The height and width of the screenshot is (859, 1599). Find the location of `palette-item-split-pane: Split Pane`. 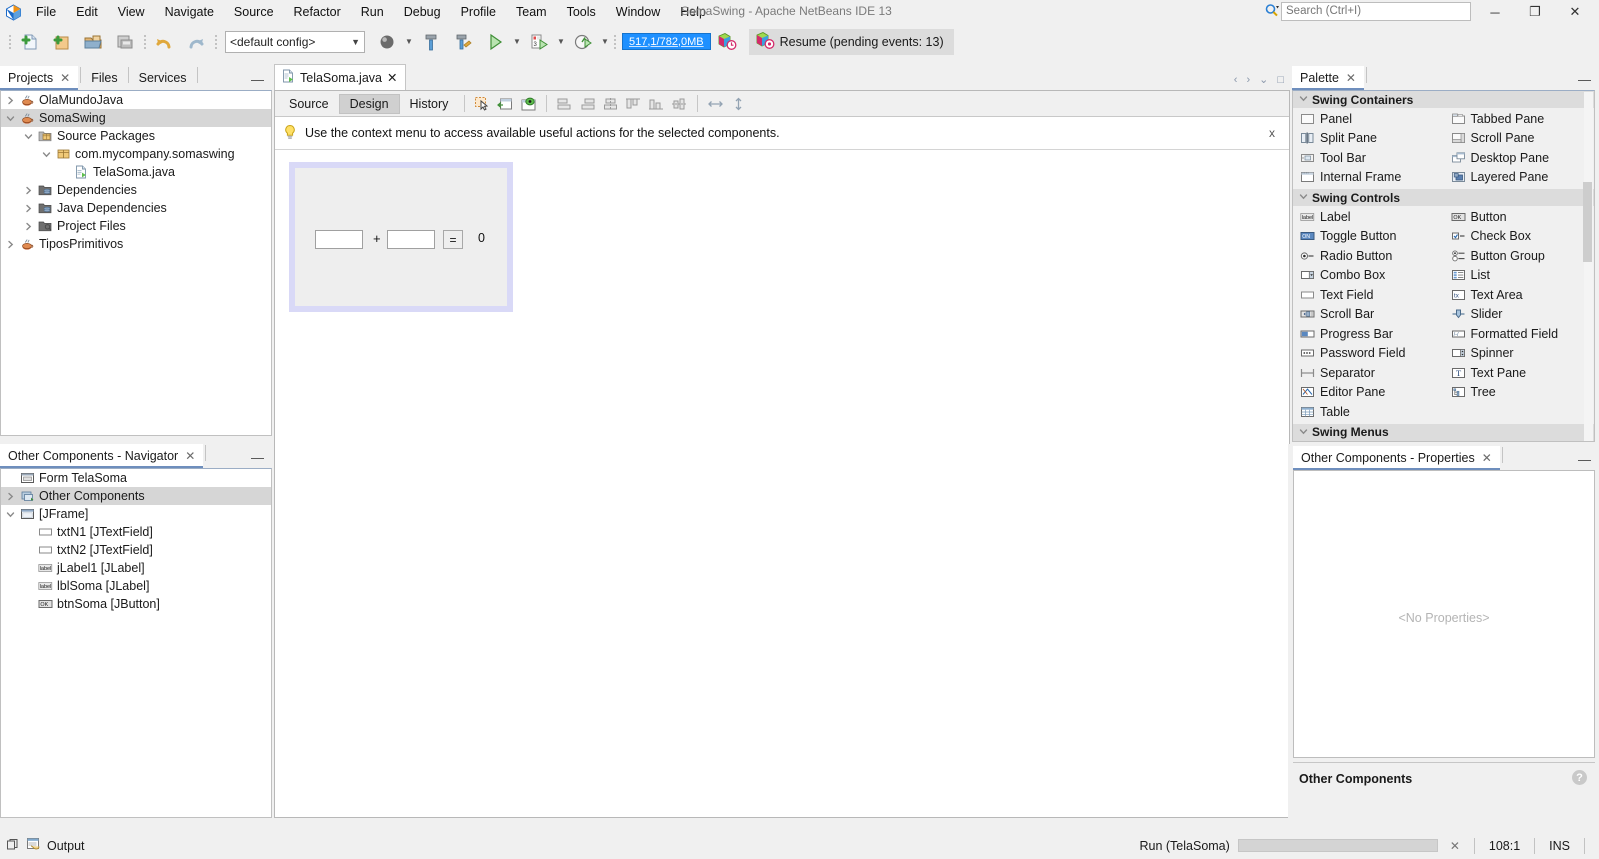

palette-item-split-pane: Split Pane is located at coordinates (1368, 139).